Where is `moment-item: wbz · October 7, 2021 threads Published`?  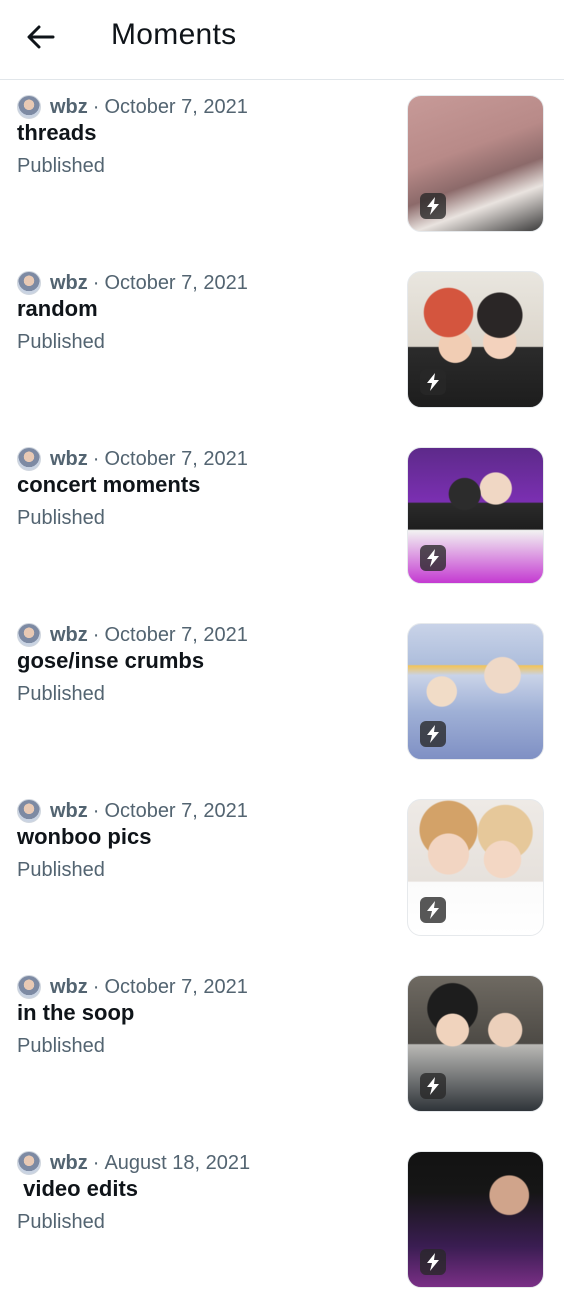
moment-item: wbz · October 7, 2021 threads Published is located at coordinates (282, 168).